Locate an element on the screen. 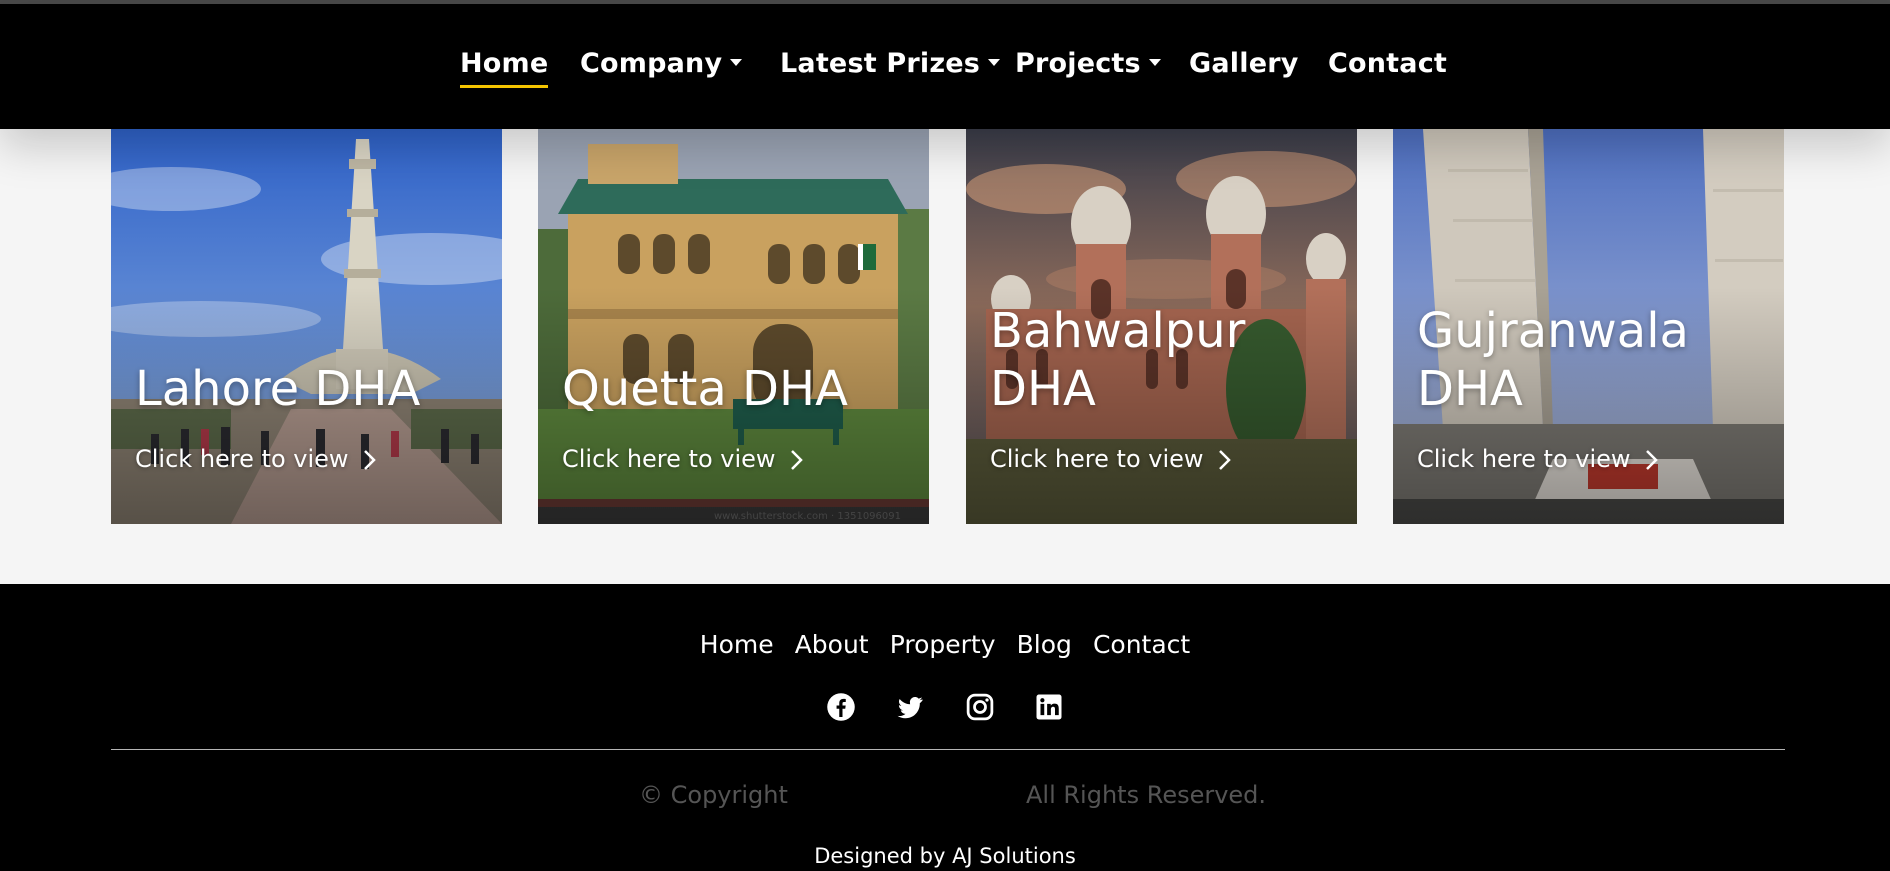  rights-reserved-text: All Rights Reserved. is located at coordinates (1146, 795).